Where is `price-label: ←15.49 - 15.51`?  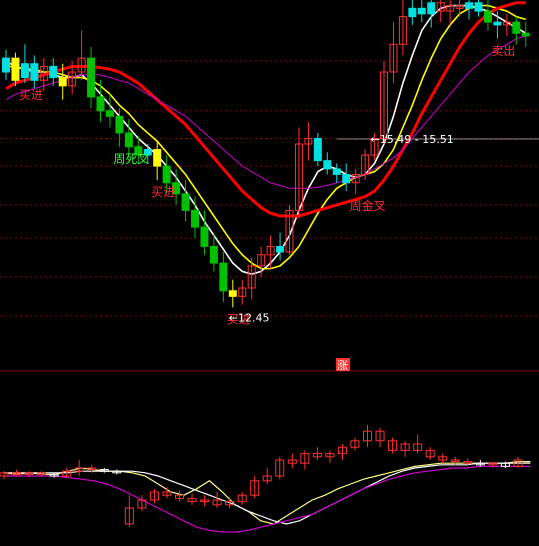
price-label: ←15.49 - 15.51 is located at coordinates (412, 139).